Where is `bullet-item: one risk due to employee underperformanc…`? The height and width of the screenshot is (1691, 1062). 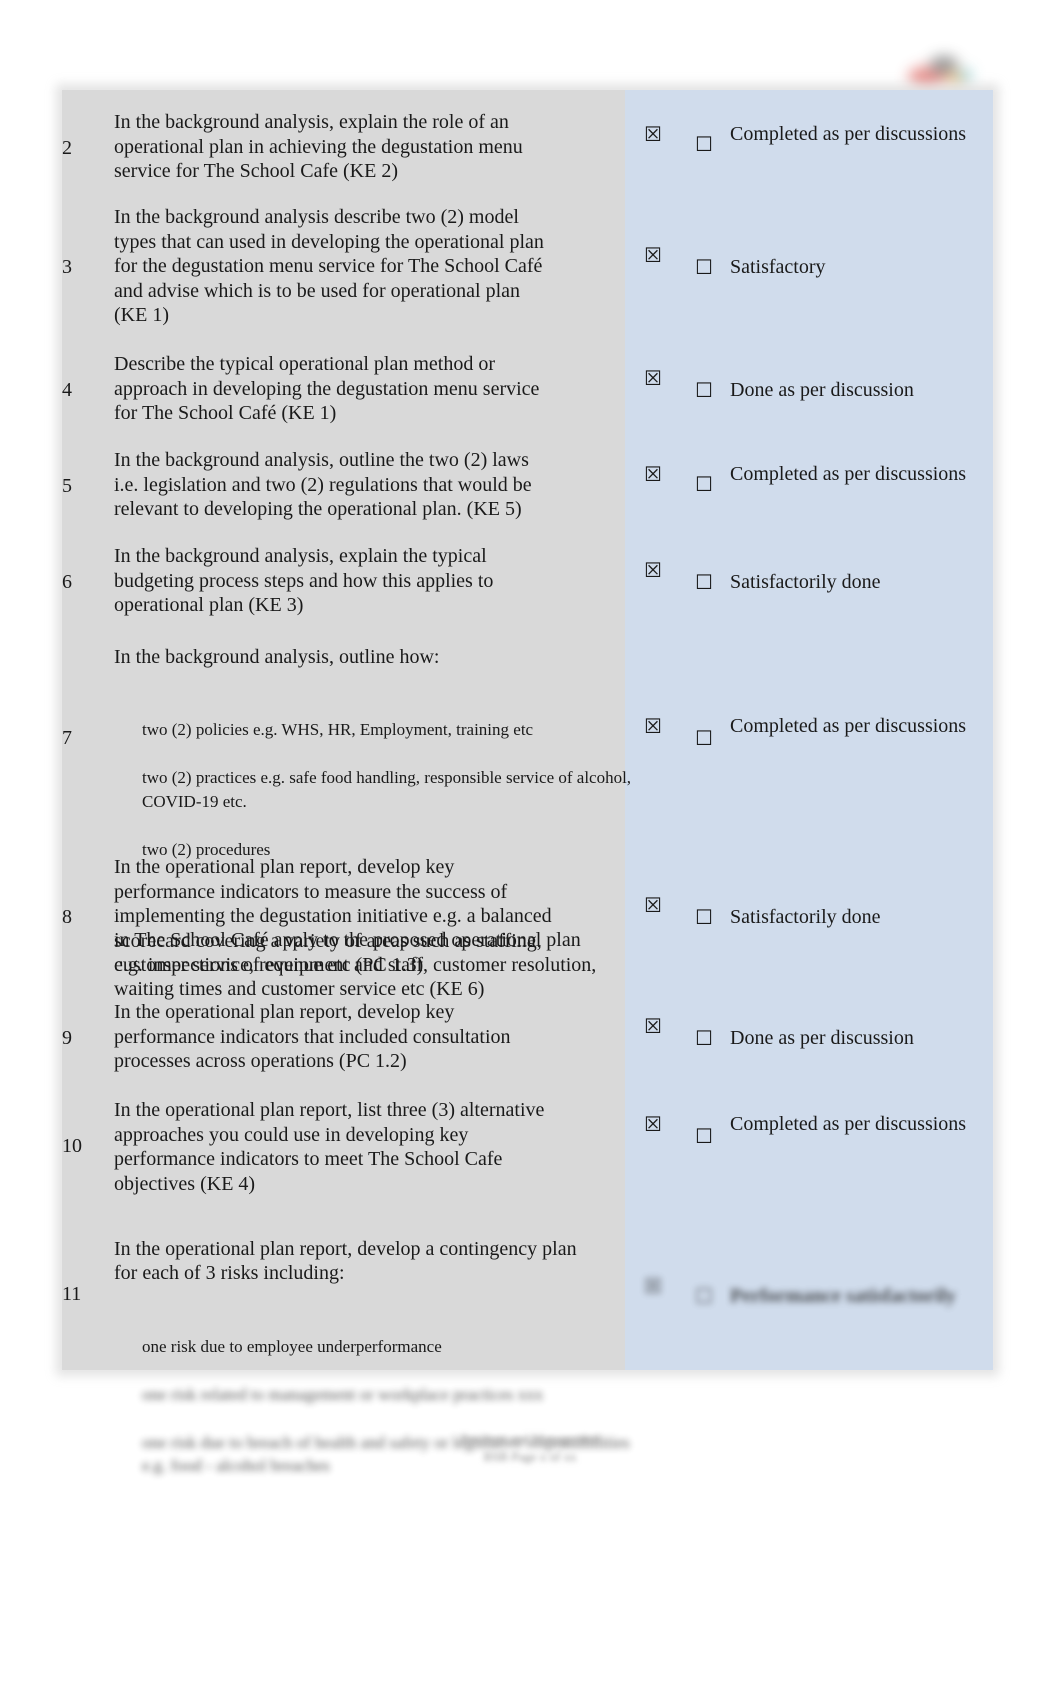 bullet-item: one risk due to employee underperformanc… is located at coordinates (292, 1346).